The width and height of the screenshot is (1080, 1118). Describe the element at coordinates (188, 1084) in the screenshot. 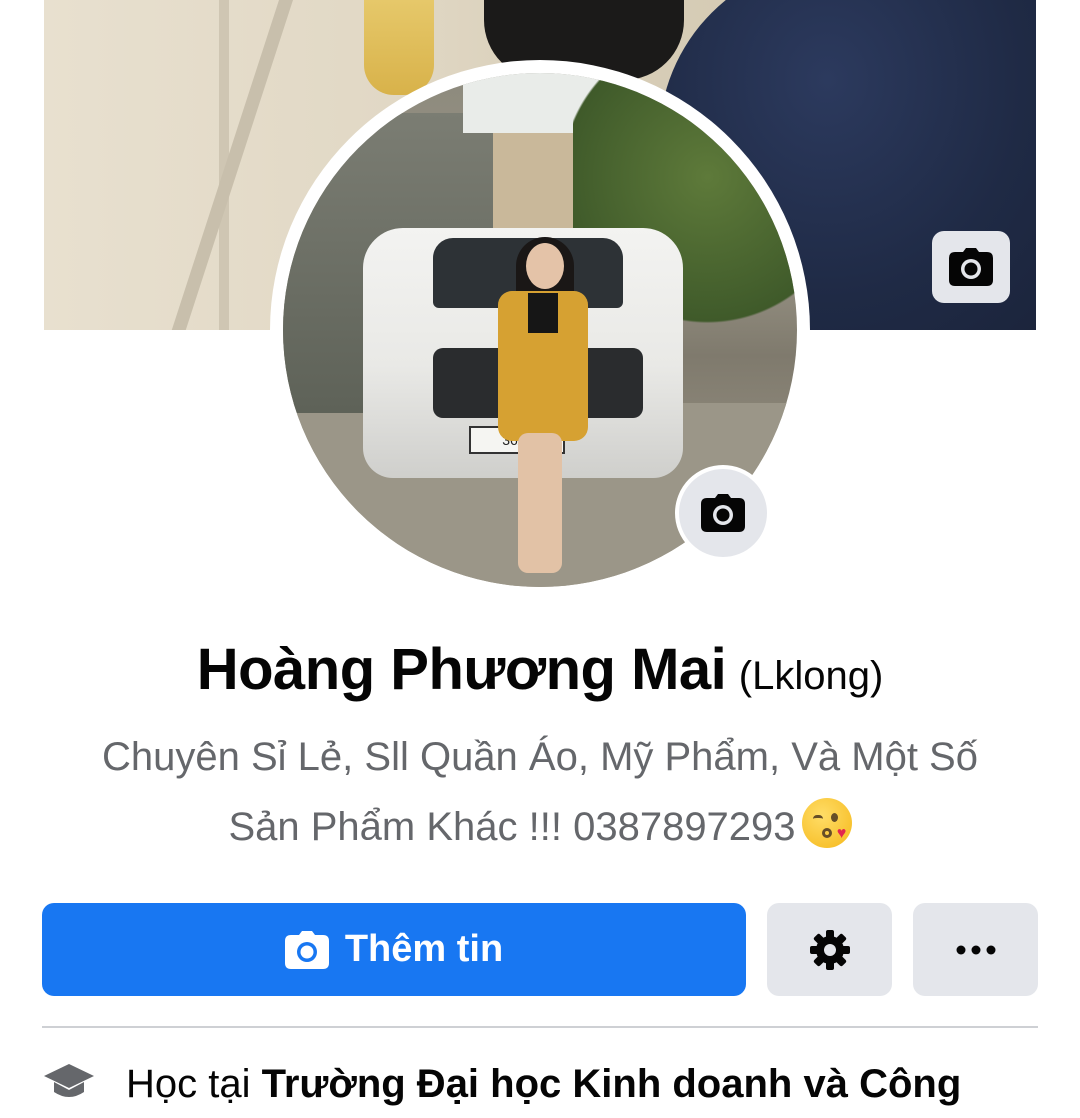

I see `education-prefix: Học tại` at that location.